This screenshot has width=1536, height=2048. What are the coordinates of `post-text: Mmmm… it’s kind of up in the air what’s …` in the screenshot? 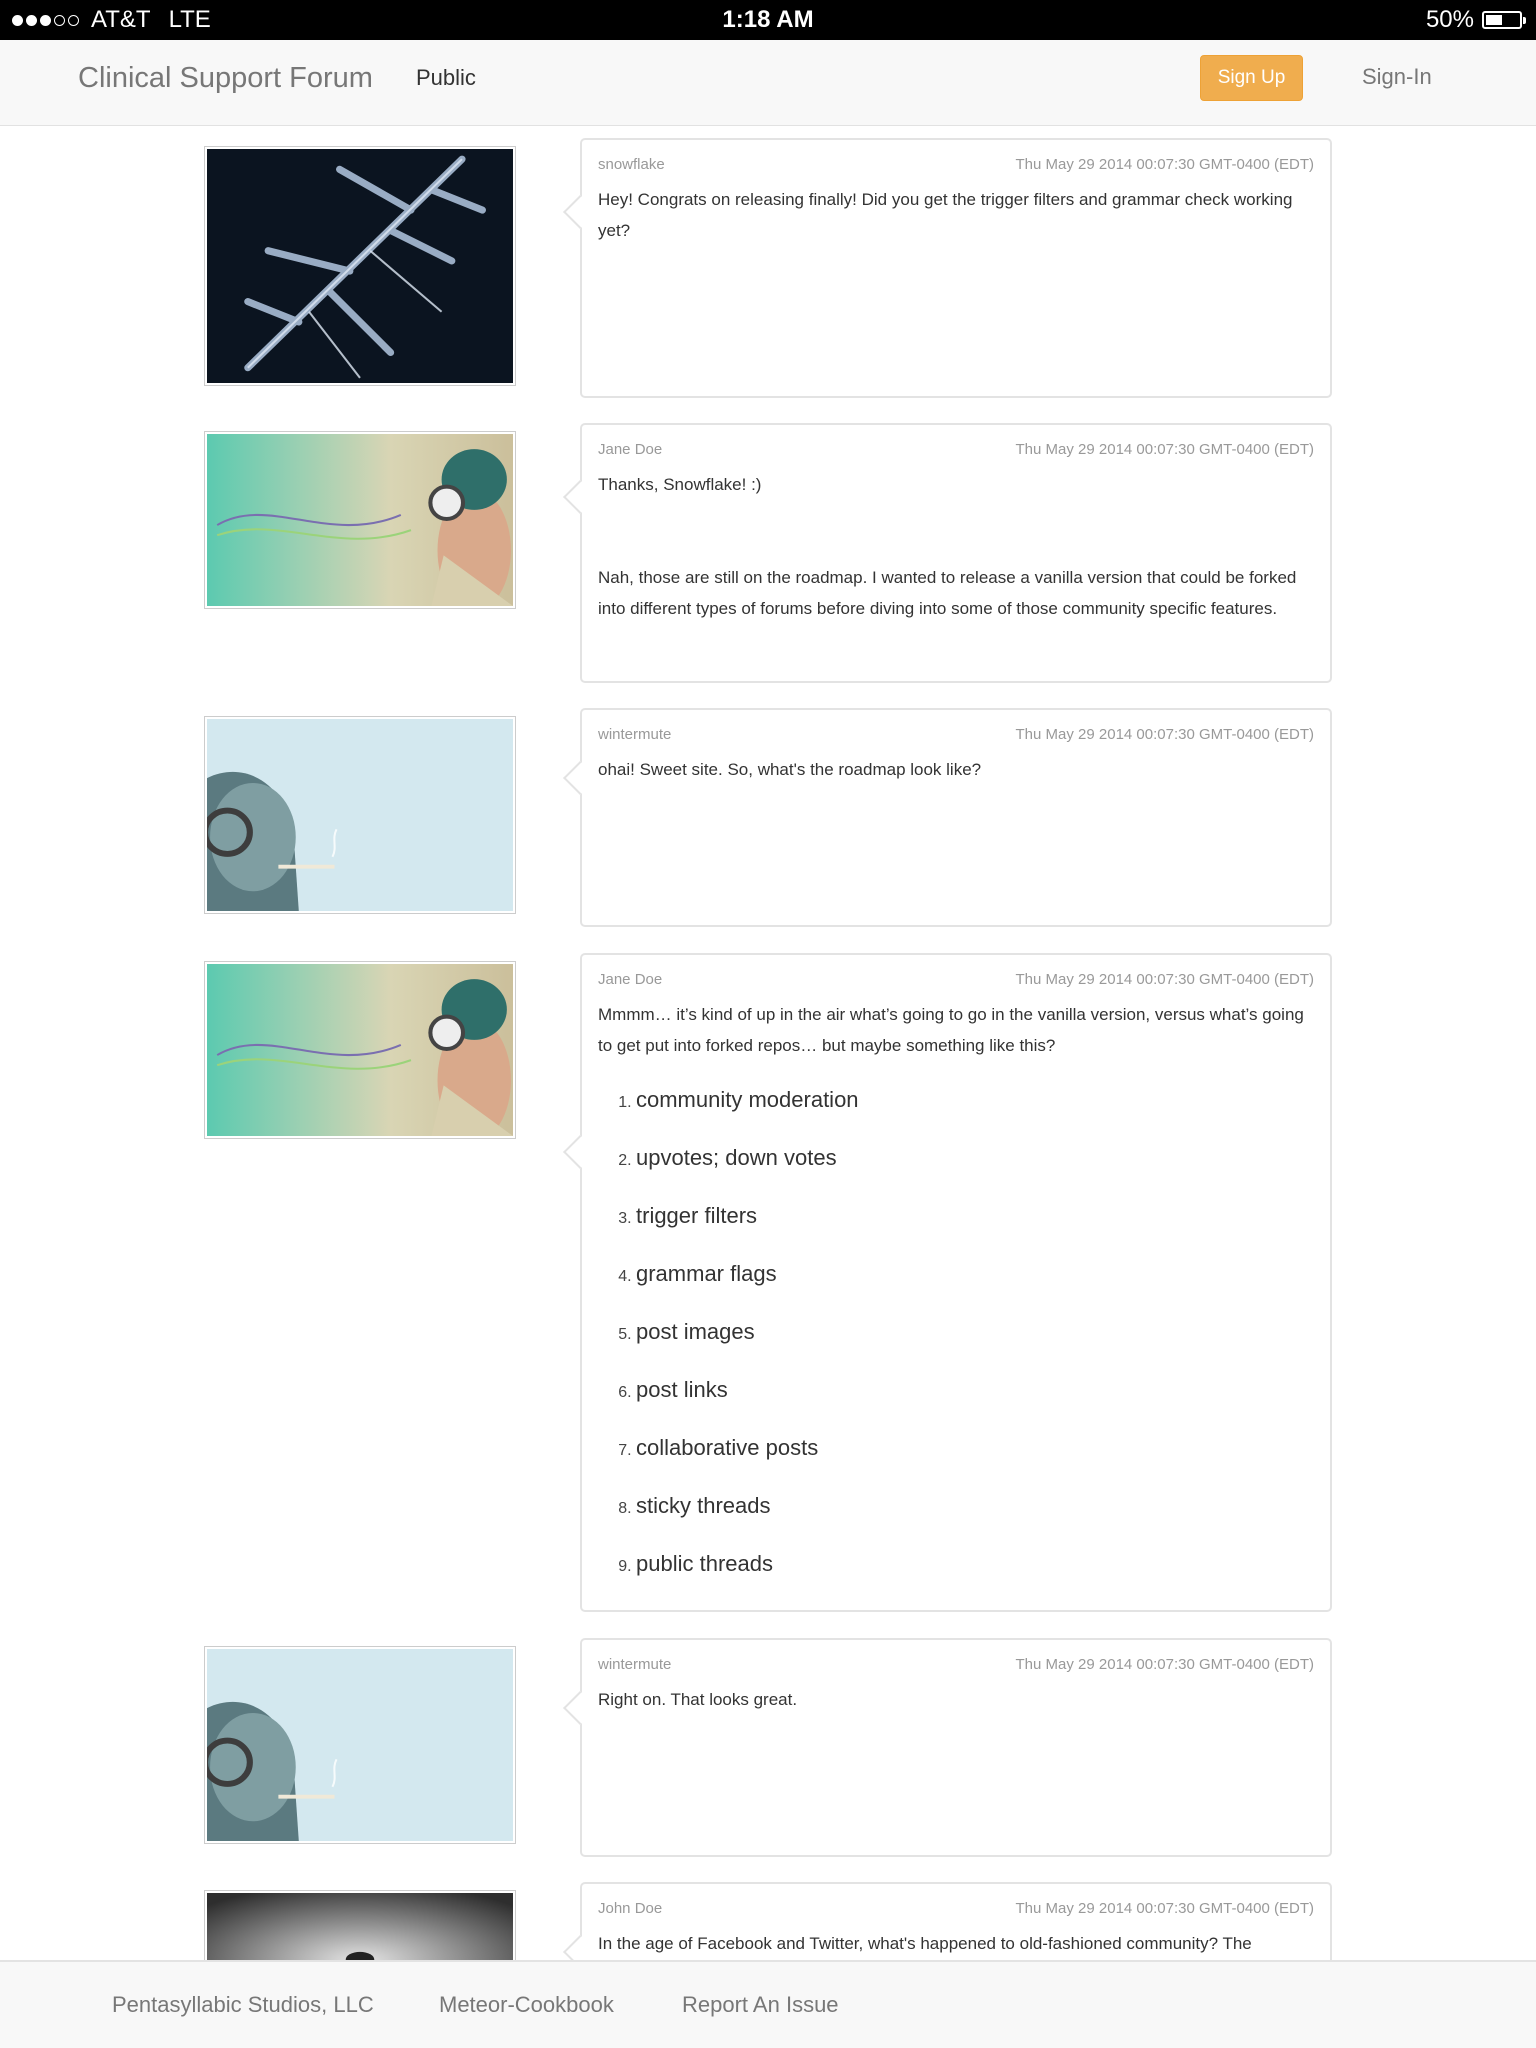 It's located at (951, 1030).